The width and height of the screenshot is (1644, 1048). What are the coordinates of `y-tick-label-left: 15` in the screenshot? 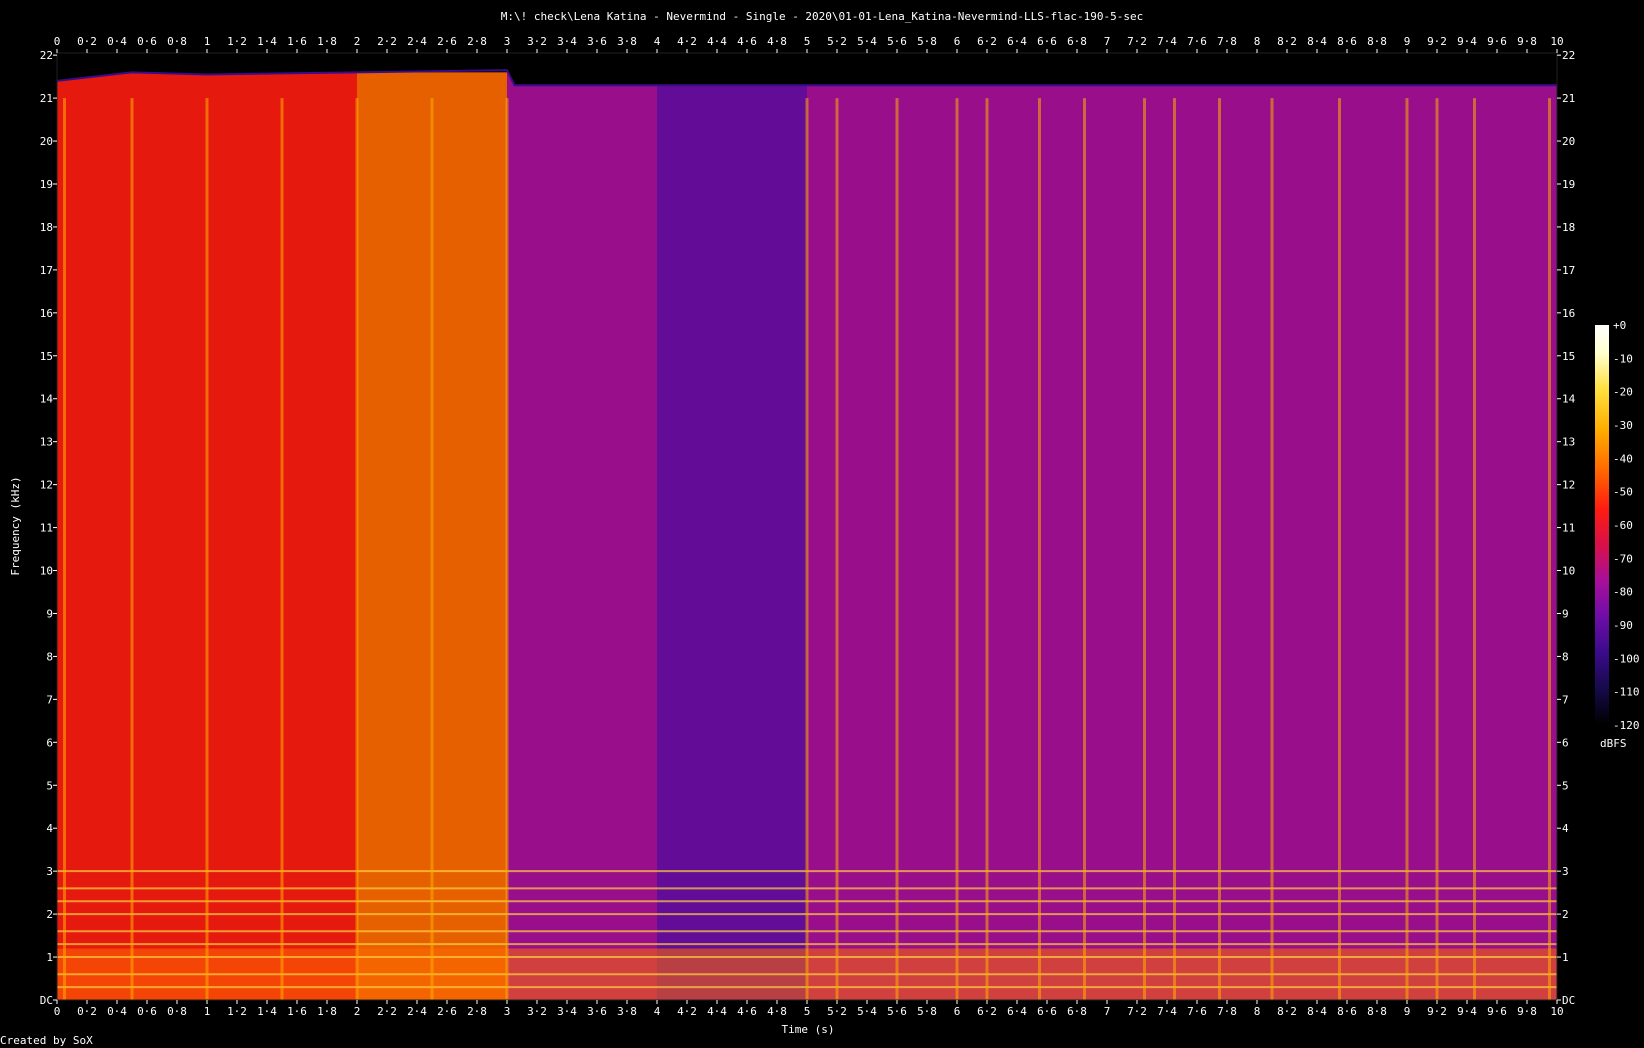 It's located at (46, 356).